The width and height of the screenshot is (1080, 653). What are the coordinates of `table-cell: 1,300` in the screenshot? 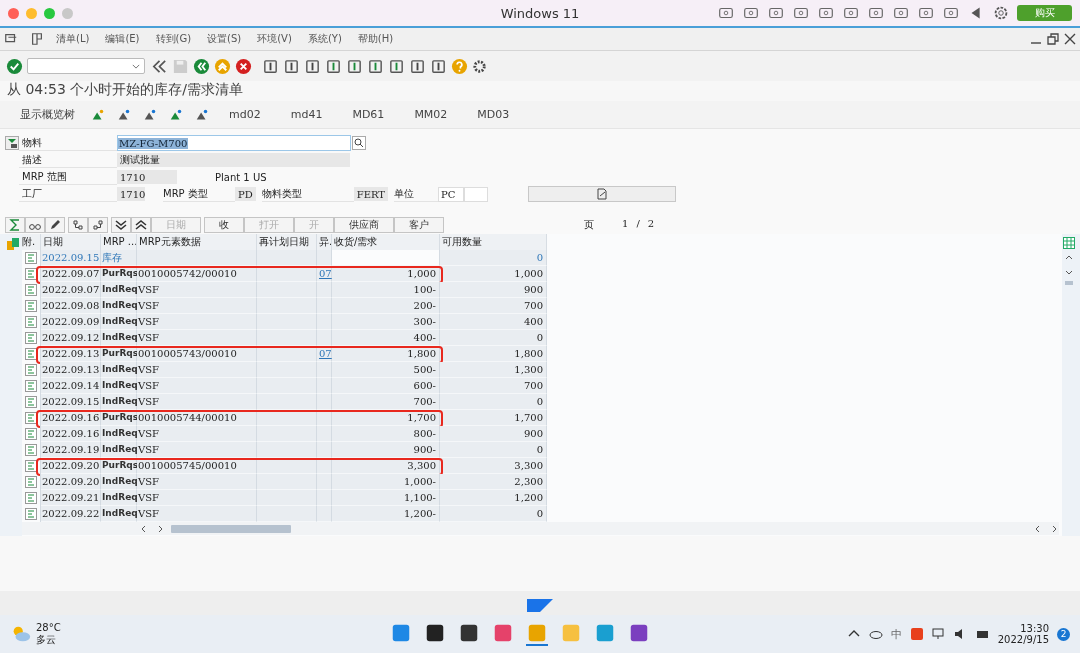 It's located at (493, 370).